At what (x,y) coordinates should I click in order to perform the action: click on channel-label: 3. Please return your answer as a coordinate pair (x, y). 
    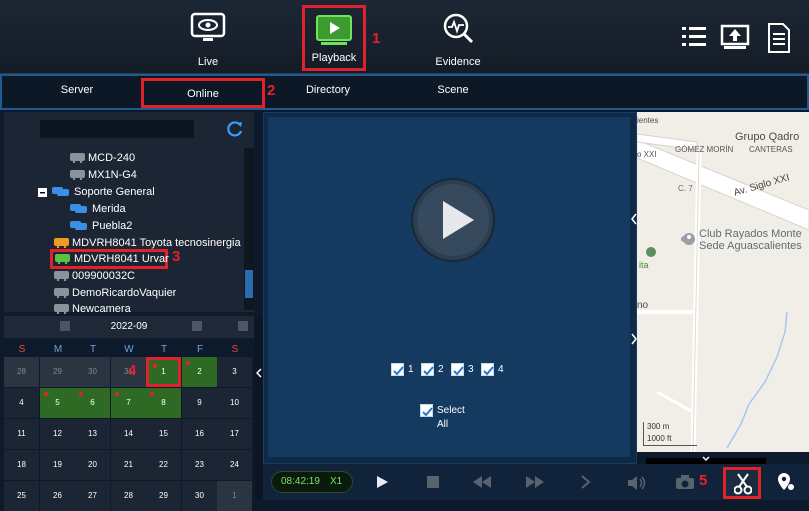
    Looking at the image, I should click on (471, 369).